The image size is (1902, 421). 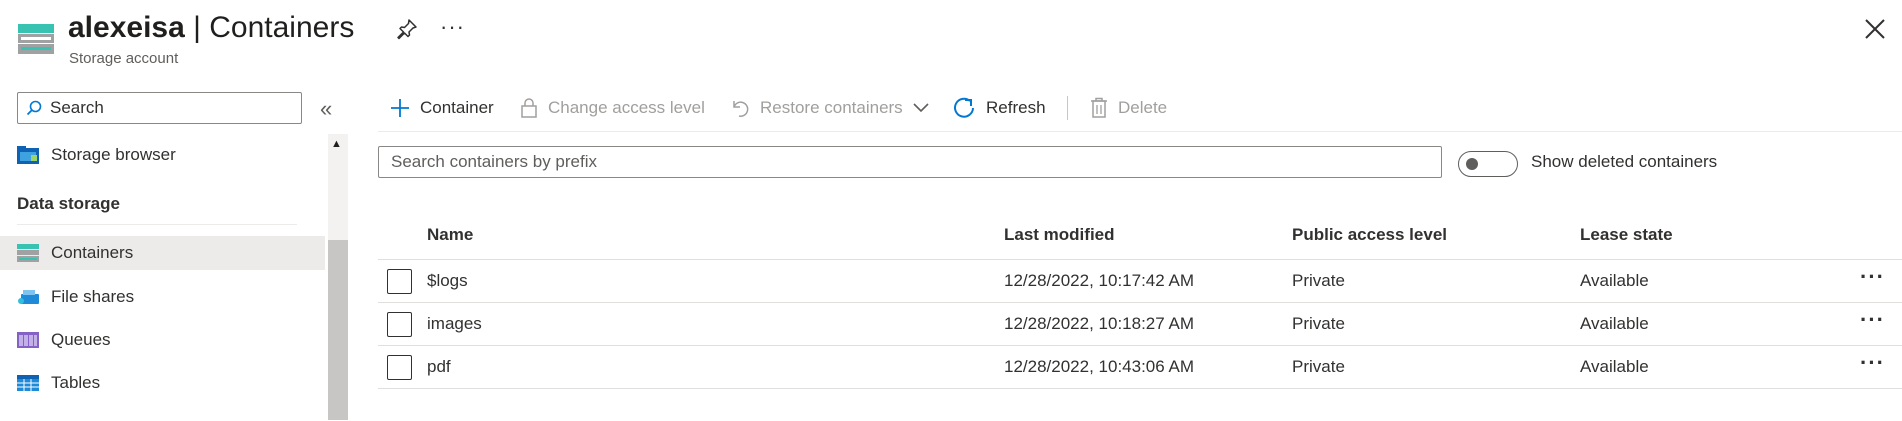 I want to click on show-deleted-label: Show deleted containers, so click(x=1624, y=161).